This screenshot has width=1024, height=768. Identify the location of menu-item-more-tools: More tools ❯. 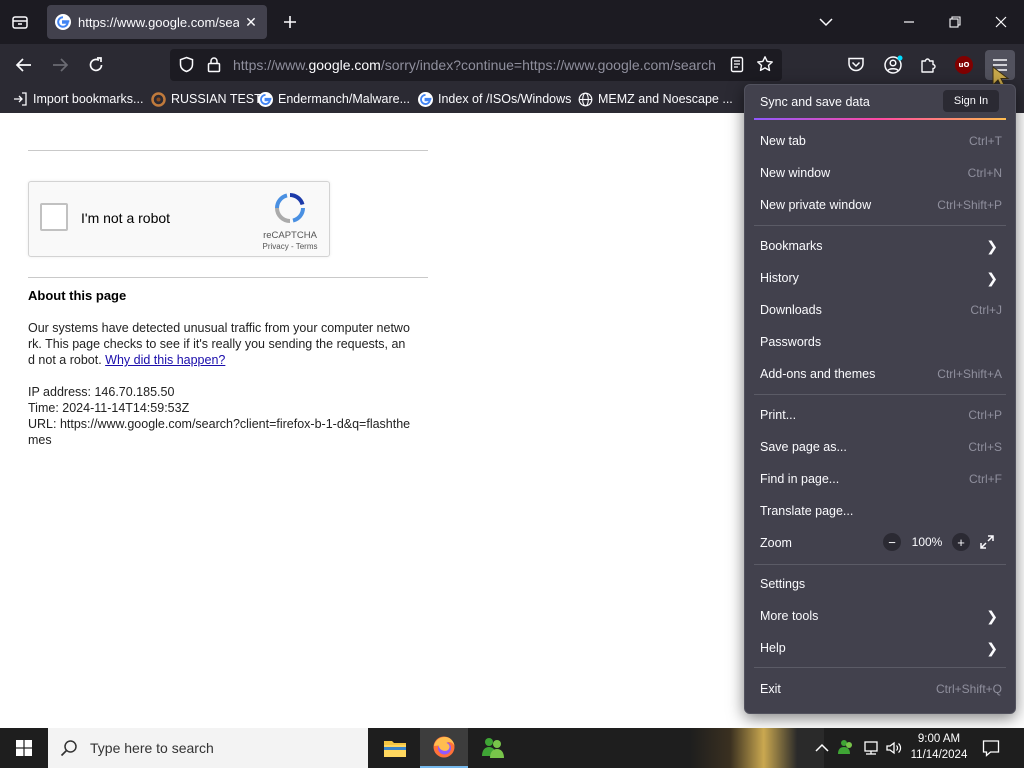
(881, 616).